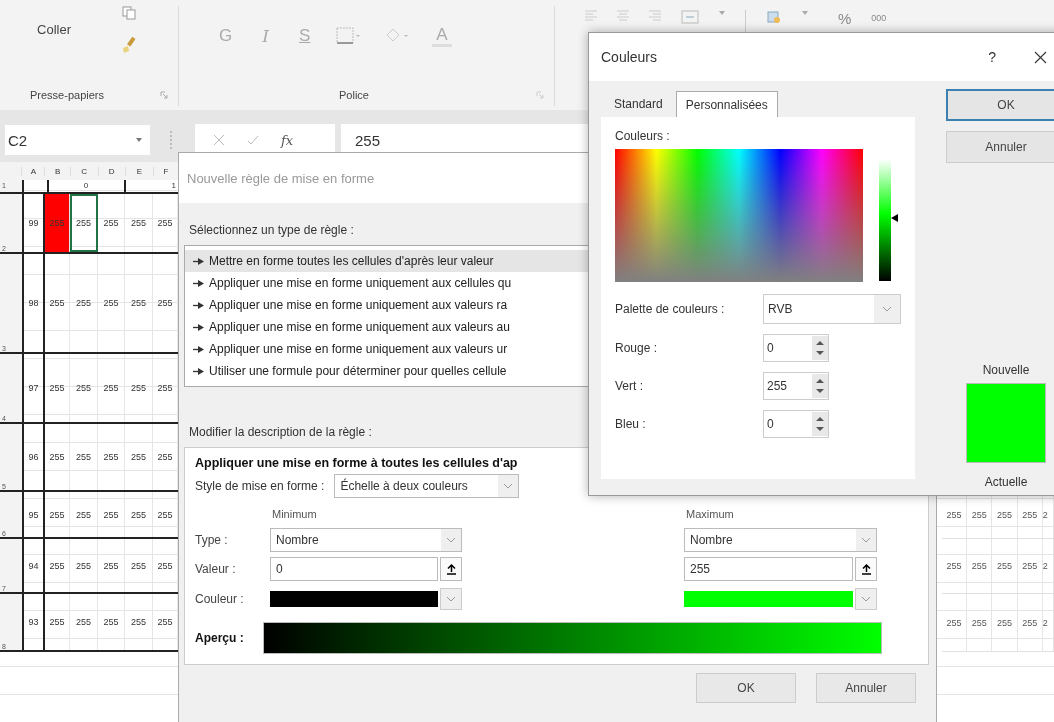 The image size is (1054, 722). What do you see at coordinates (1040, 57) in the screenshot?
I see `close-icon` at bounding box center [1040, 57].